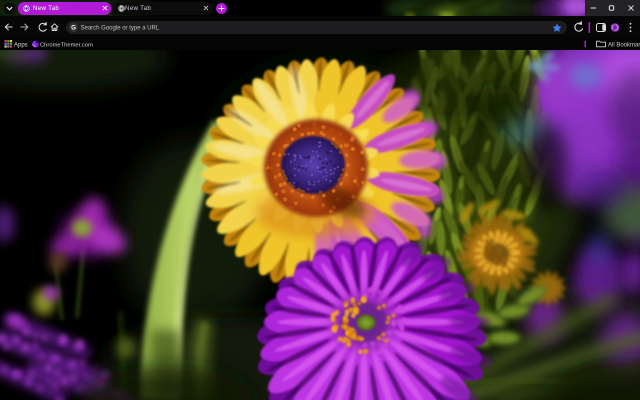 This screenshot has height=400, width=640. I want to click on svg-text: Search Google or type a URL, so click(120, 29).